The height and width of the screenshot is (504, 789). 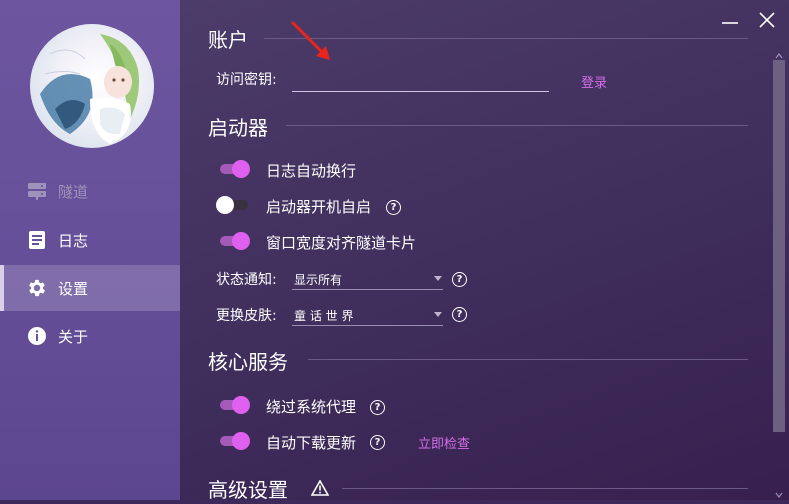 I want to click on scroll-thumb, so click(x=779, y=246).